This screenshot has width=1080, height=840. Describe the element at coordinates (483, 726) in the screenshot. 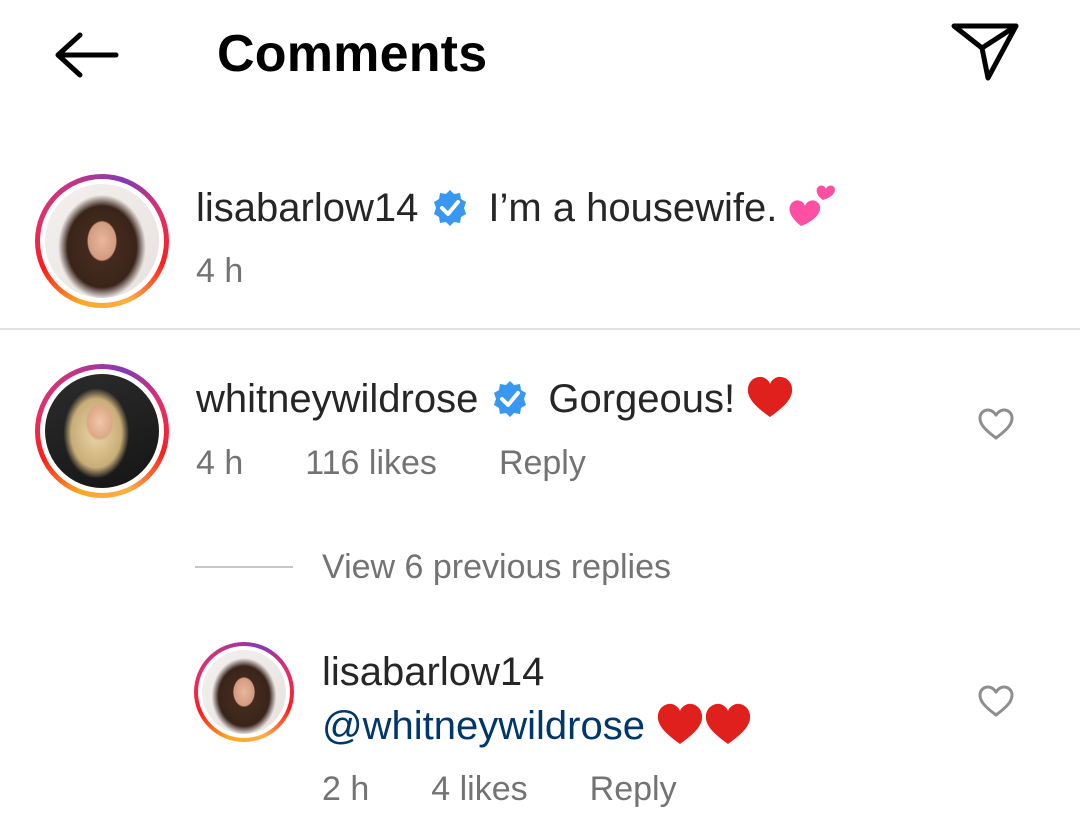

I see `reply-mention: @whitneywildrose` at that location.